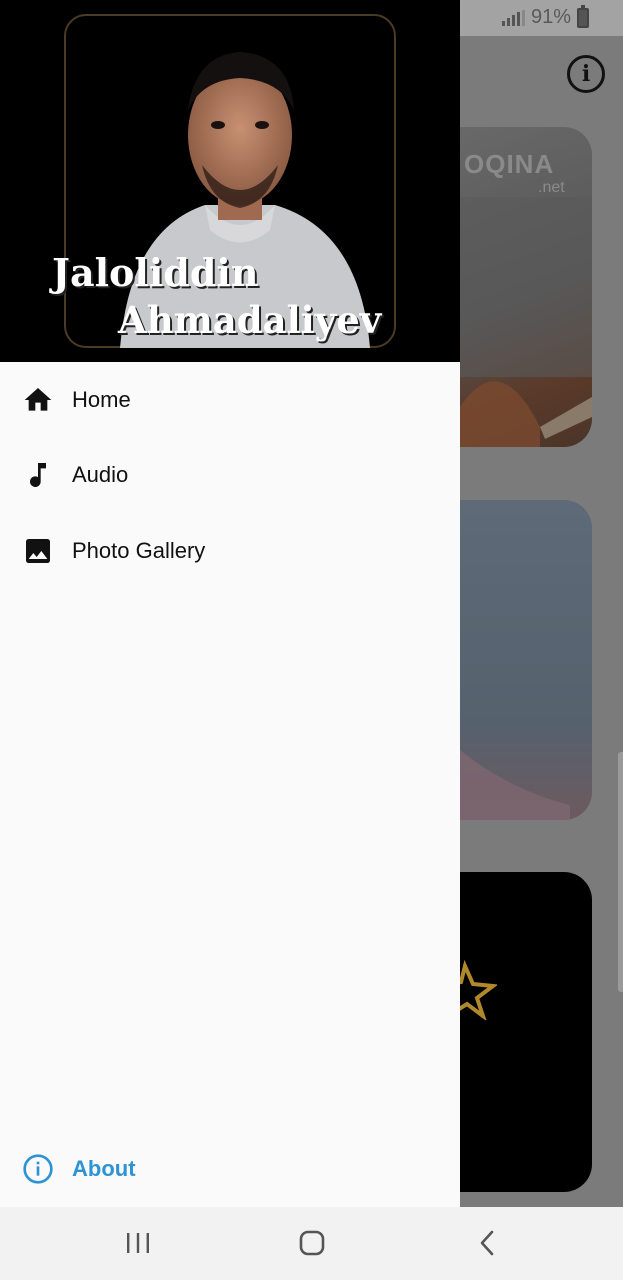  I want to click on status-icons: 91%, so click(545, 16).